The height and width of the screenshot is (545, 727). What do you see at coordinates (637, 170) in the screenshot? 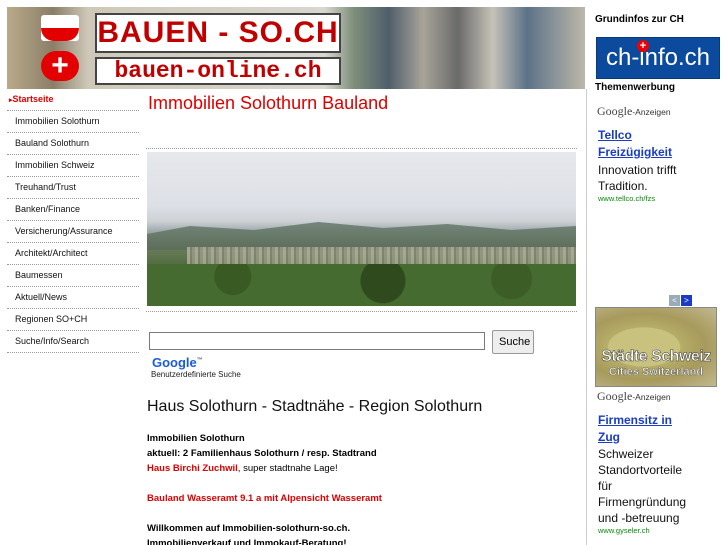
I see `ad1-text-line1: Innovation trifft` at bounding box center [637, 170].